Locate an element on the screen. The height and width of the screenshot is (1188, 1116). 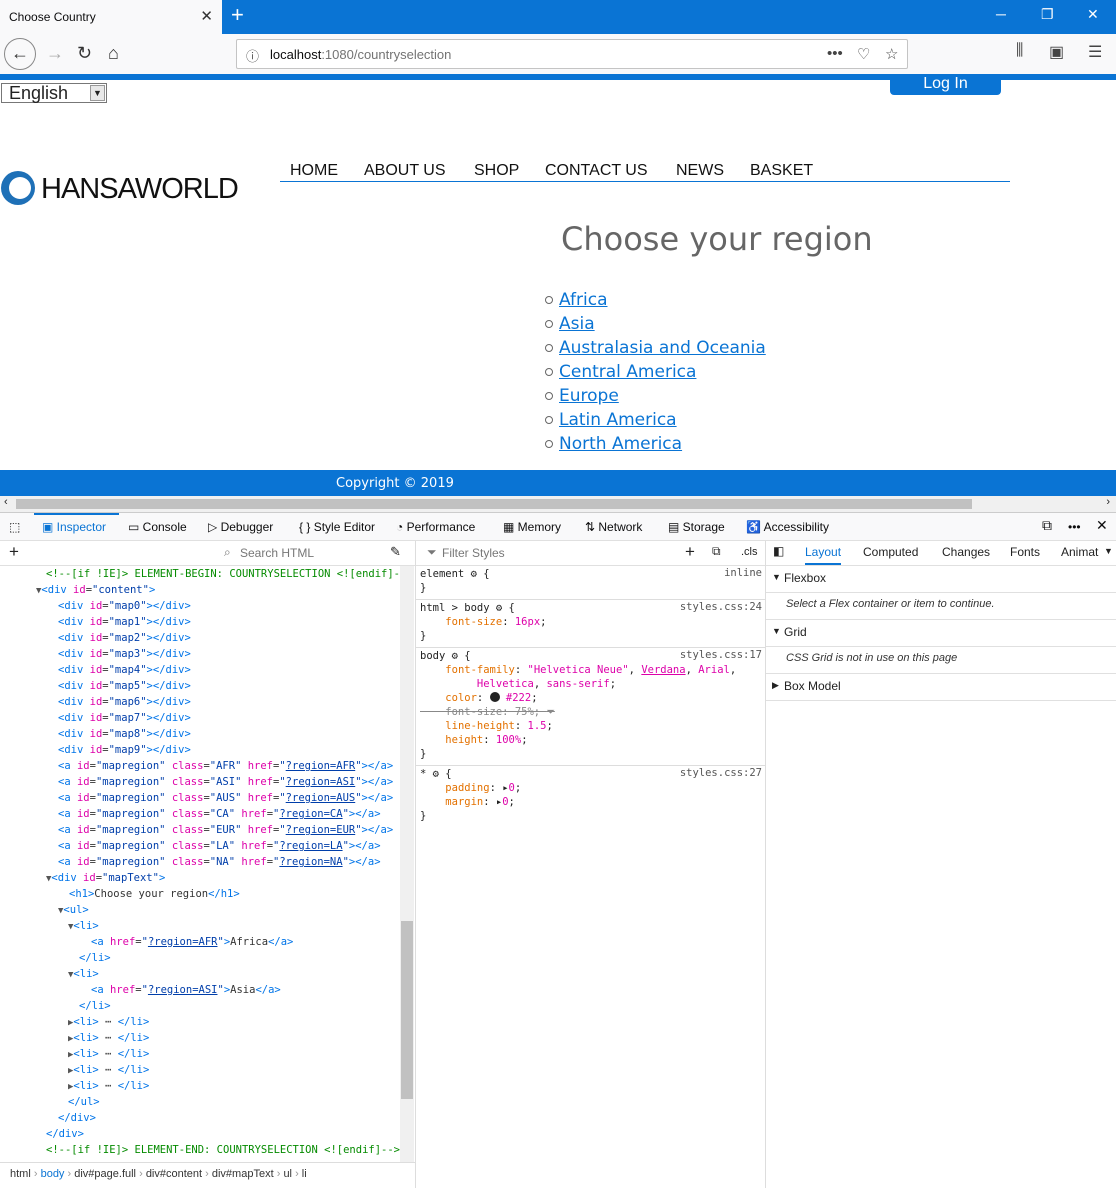
scroll-left-icon: ‹ is located at coordinates (6, 502).